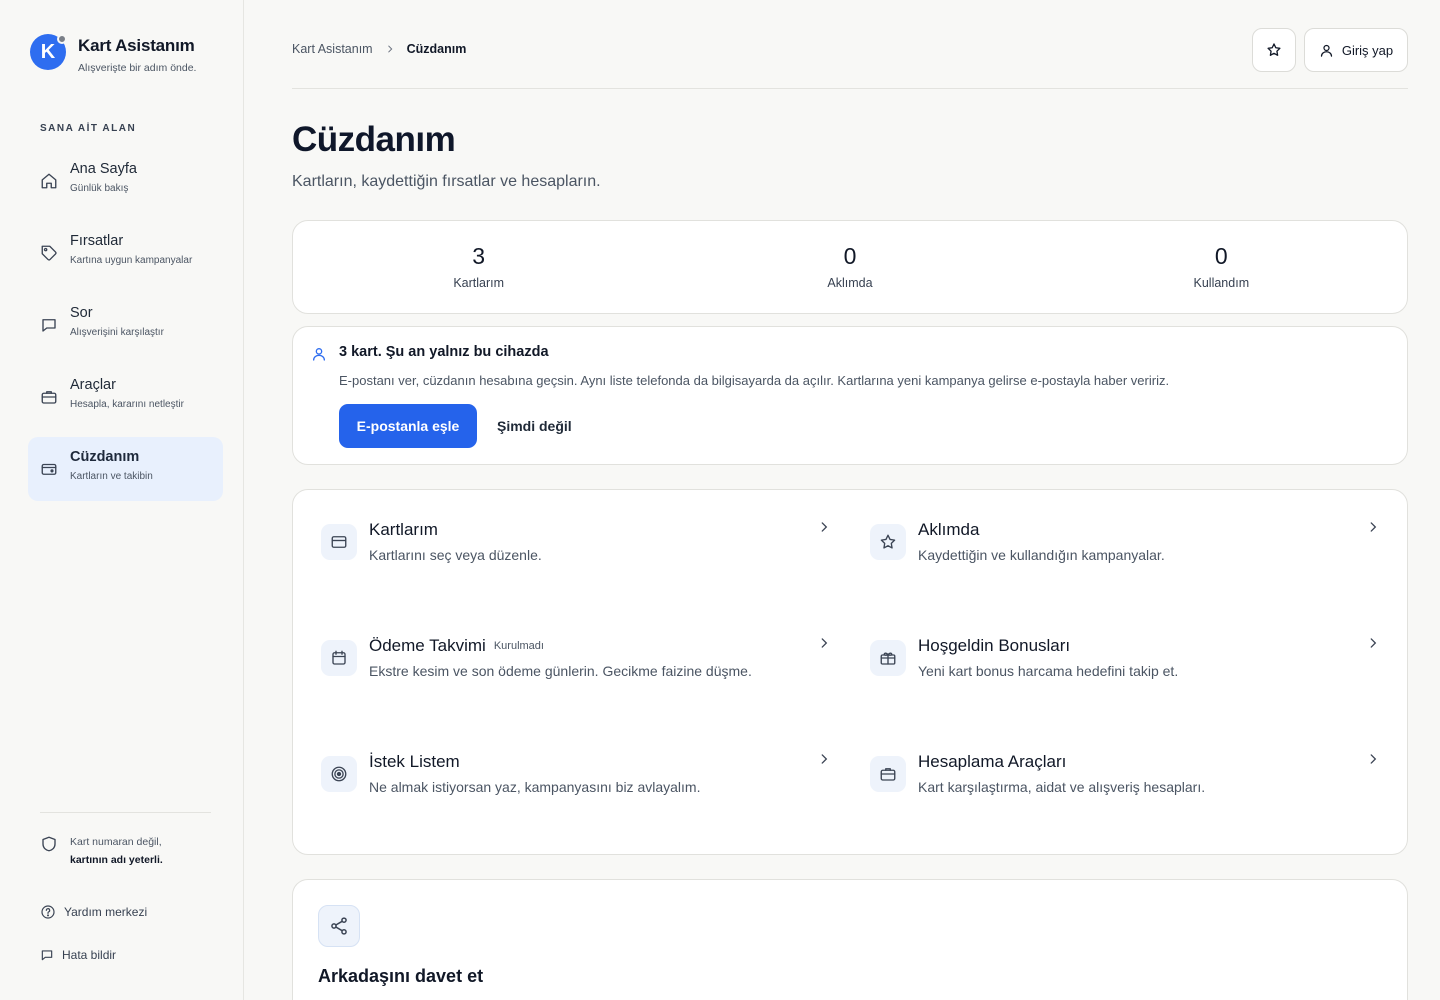 The height and width of the screenshot is (1000, 1440). I want to click on logo-status-dot, so click(62, 39).